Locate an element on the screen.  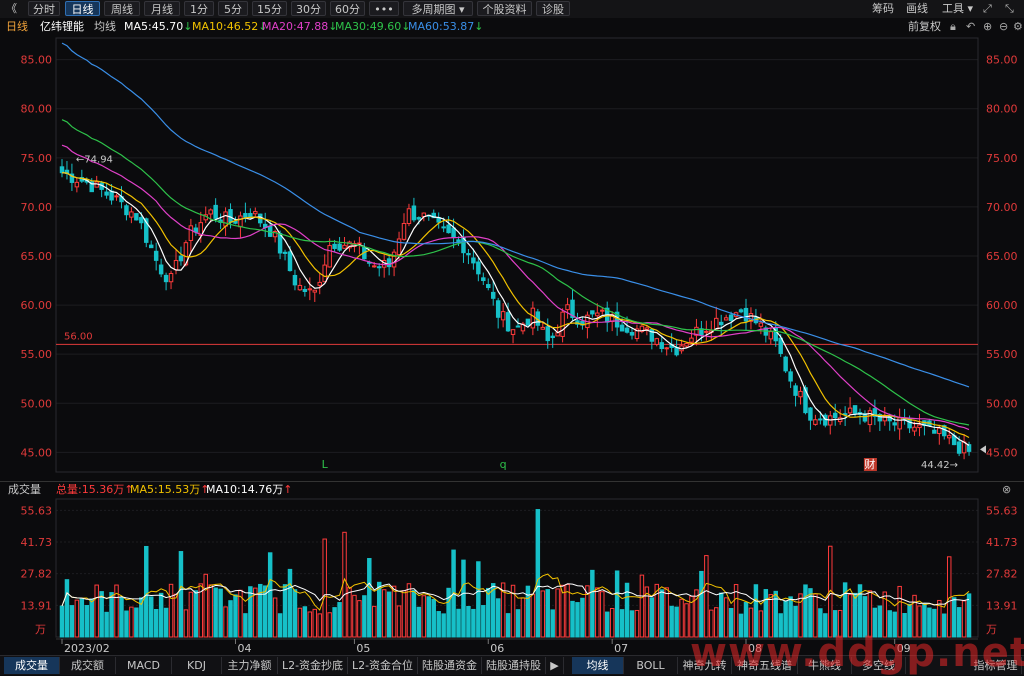
tab-l2-bottom: L2-资金抄底 is located at coordinates (313, 665).